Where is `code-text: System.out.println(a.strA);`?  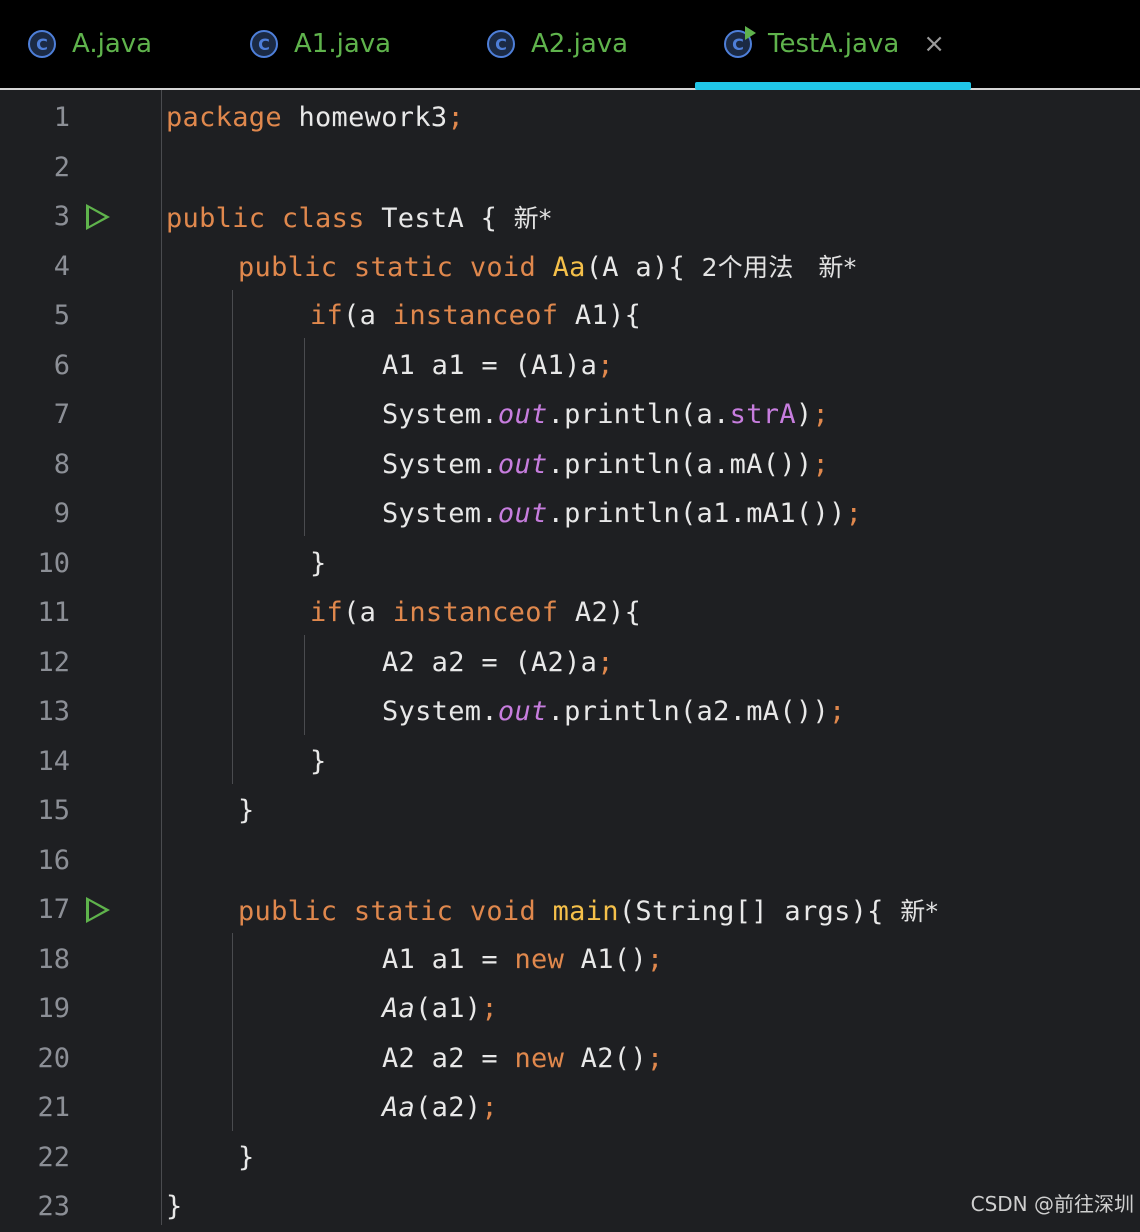
code-text: System.out.println(a.strA); is located at coordinates (606, 415).